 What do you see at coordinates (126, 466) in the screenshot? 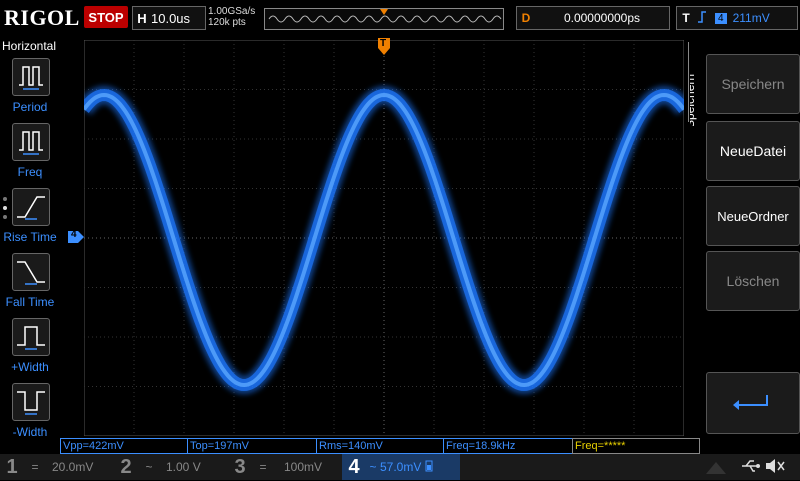
I see `channel-2-number: 2` at bounding box center [126, 466].